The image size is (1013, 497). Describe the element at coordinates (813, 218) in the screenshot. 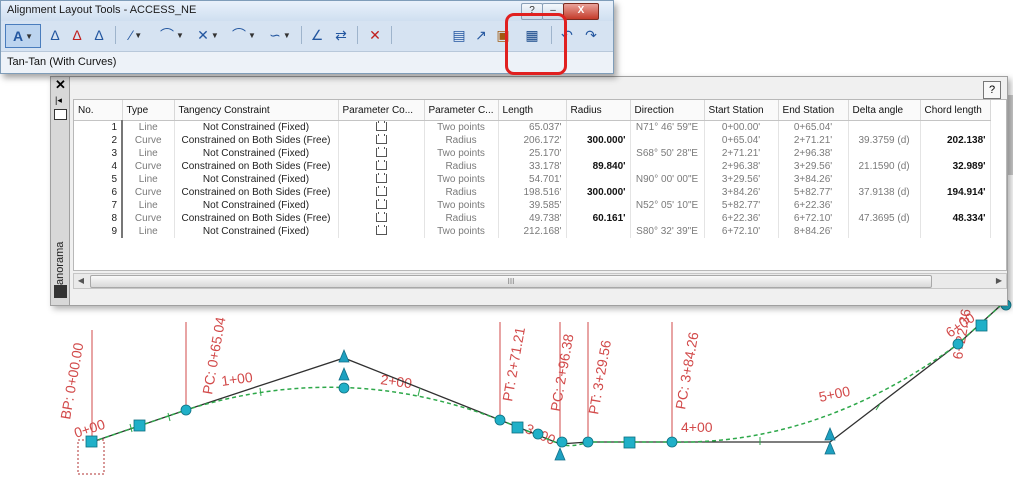

I see `cell-end: 6+72.10'` at that location.